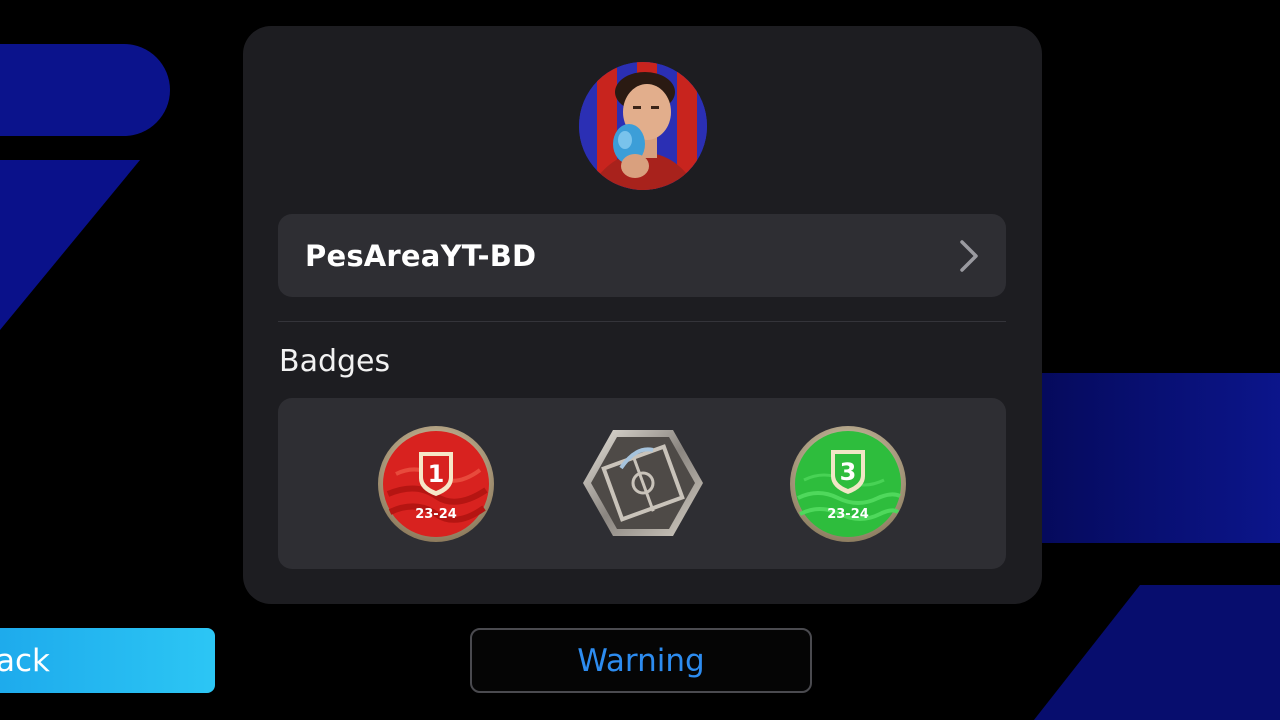 Image resolution: width=1280 pixels, height=720 pixels. What do you see at coordinates (421, 255) in the screenshot?
I see `profile-name: PesAreaYT-BD` at bounding box center [421, 255].